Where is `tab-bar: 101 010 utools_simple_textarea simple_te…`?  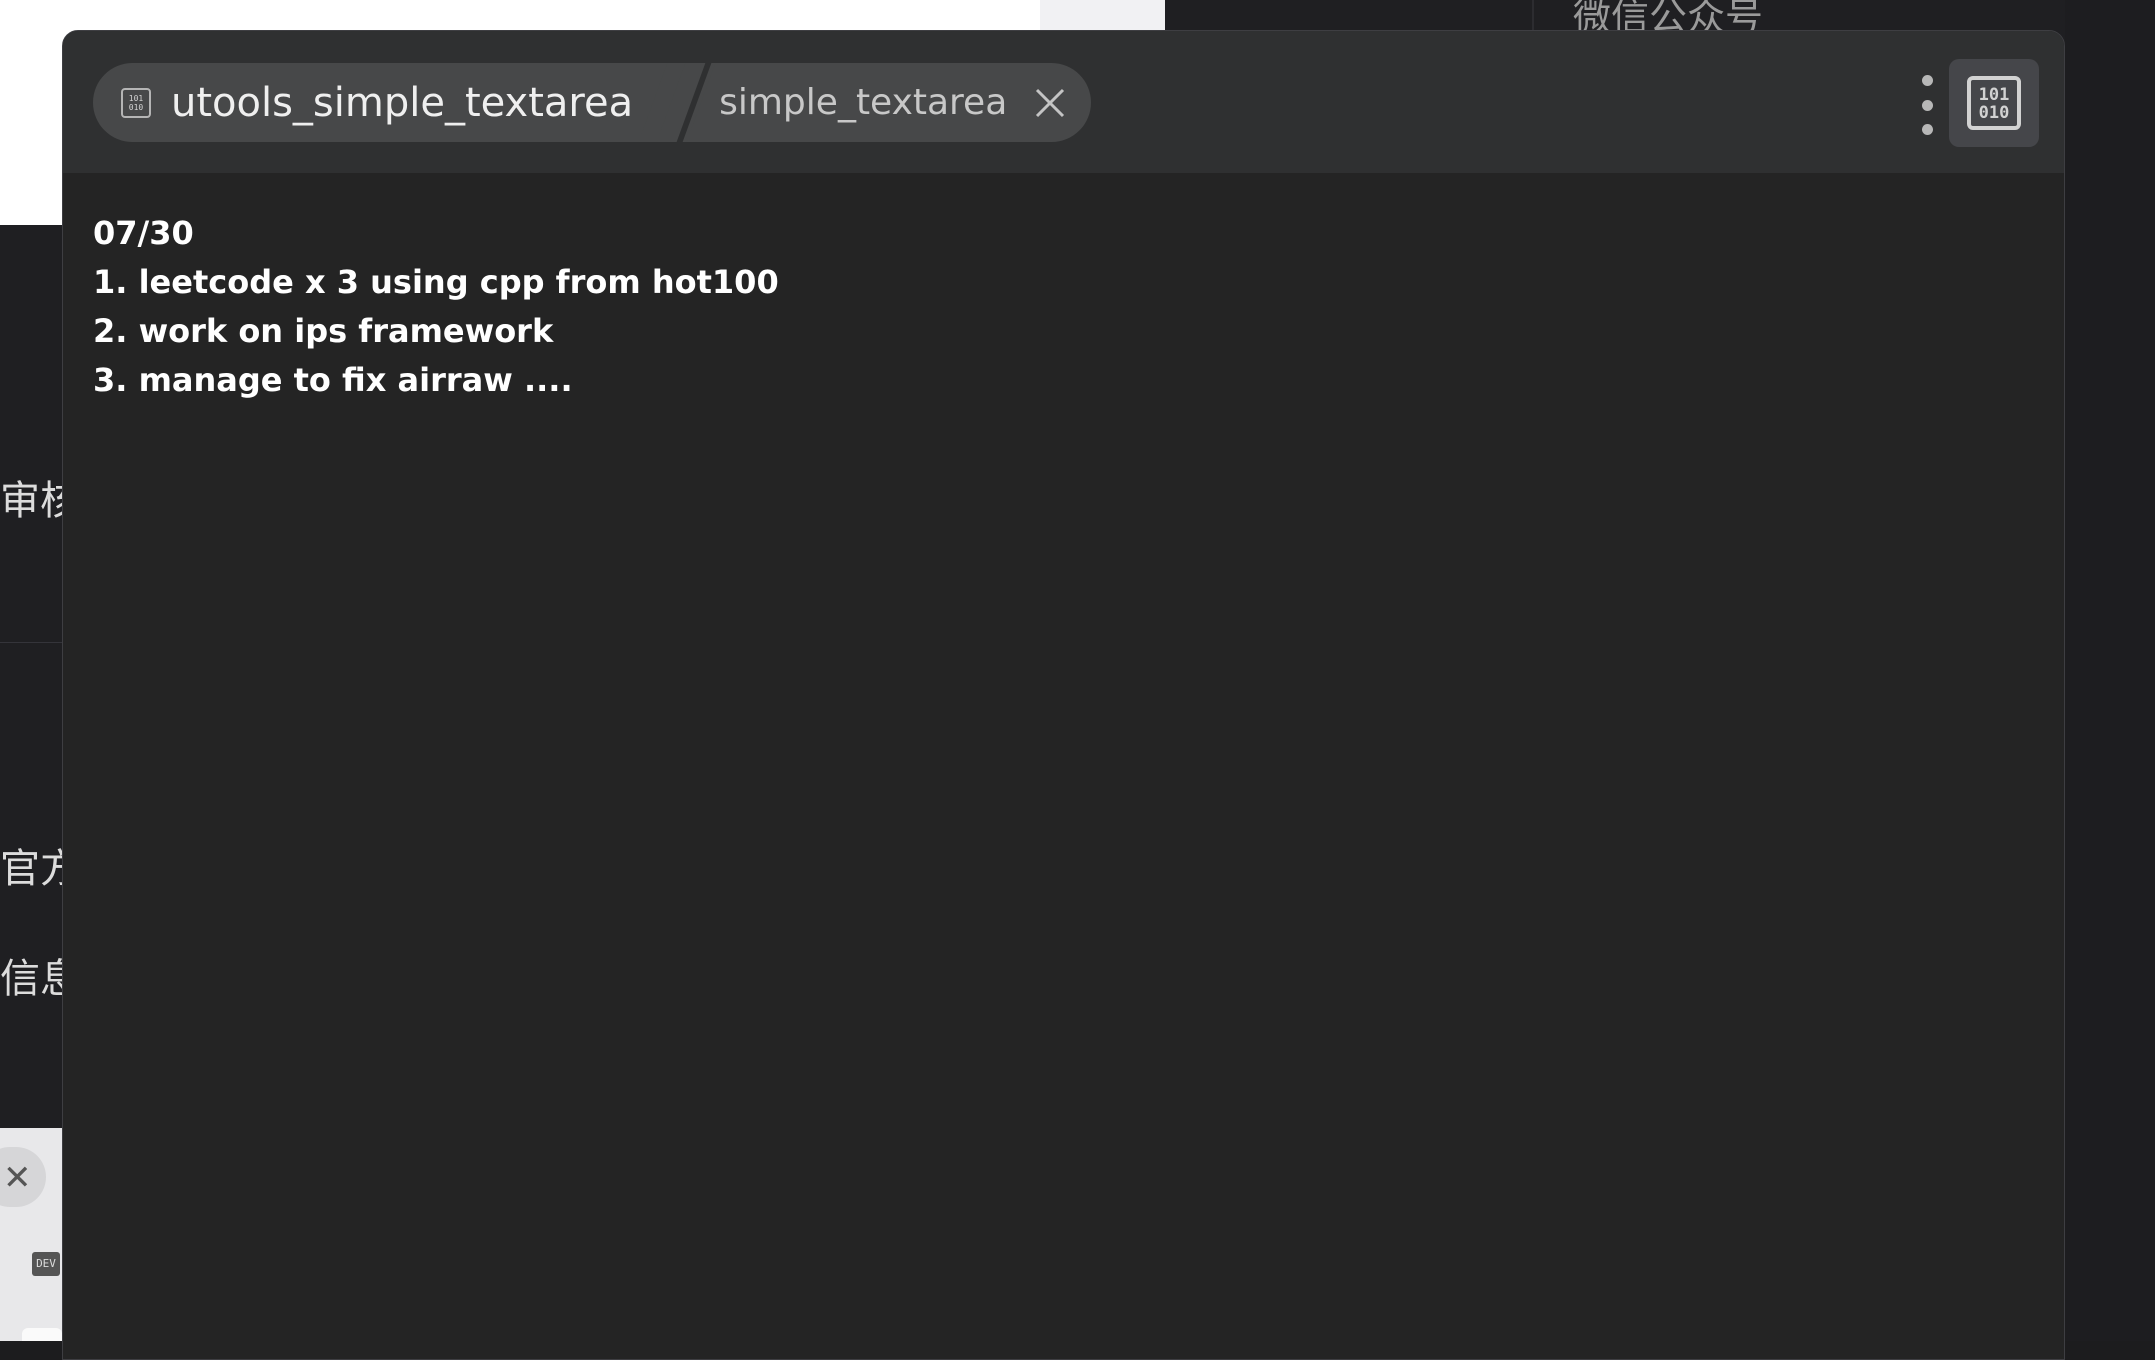 tab-bar: 101 010 utools_simple_textarea simple_te… is located at coordinates (592, 102).